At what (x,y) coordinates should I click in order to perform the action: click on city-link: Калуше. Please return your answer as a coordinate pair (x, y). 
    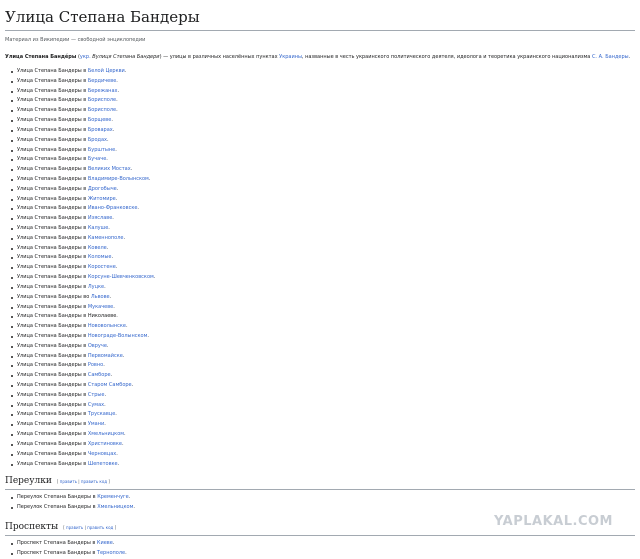
    Looking at the image, I should click on (98, 228).